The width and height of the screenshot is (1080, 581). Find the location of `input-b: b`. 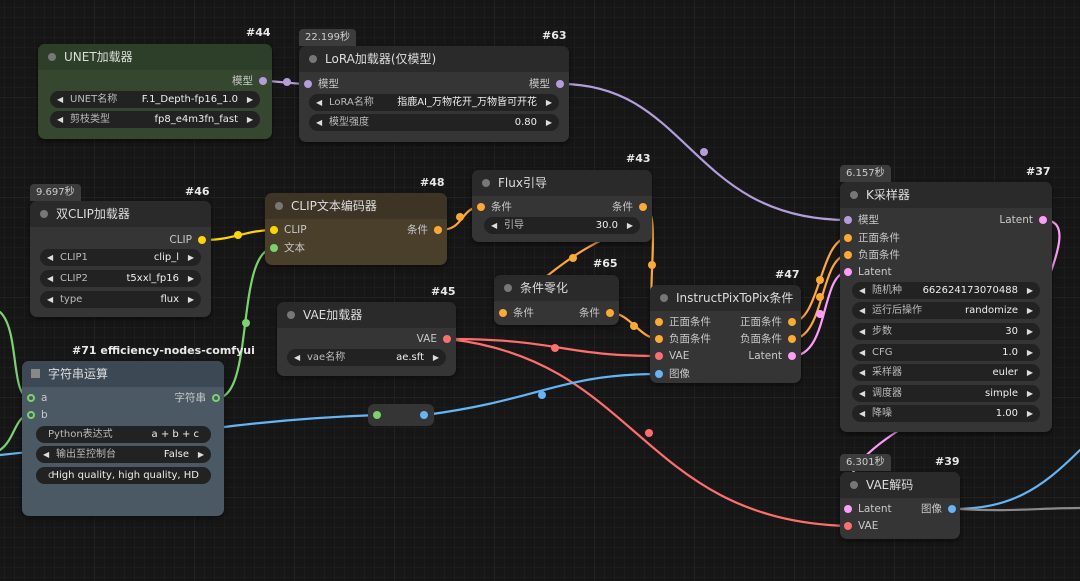

input-b: b is located at coordinates (37, 415).